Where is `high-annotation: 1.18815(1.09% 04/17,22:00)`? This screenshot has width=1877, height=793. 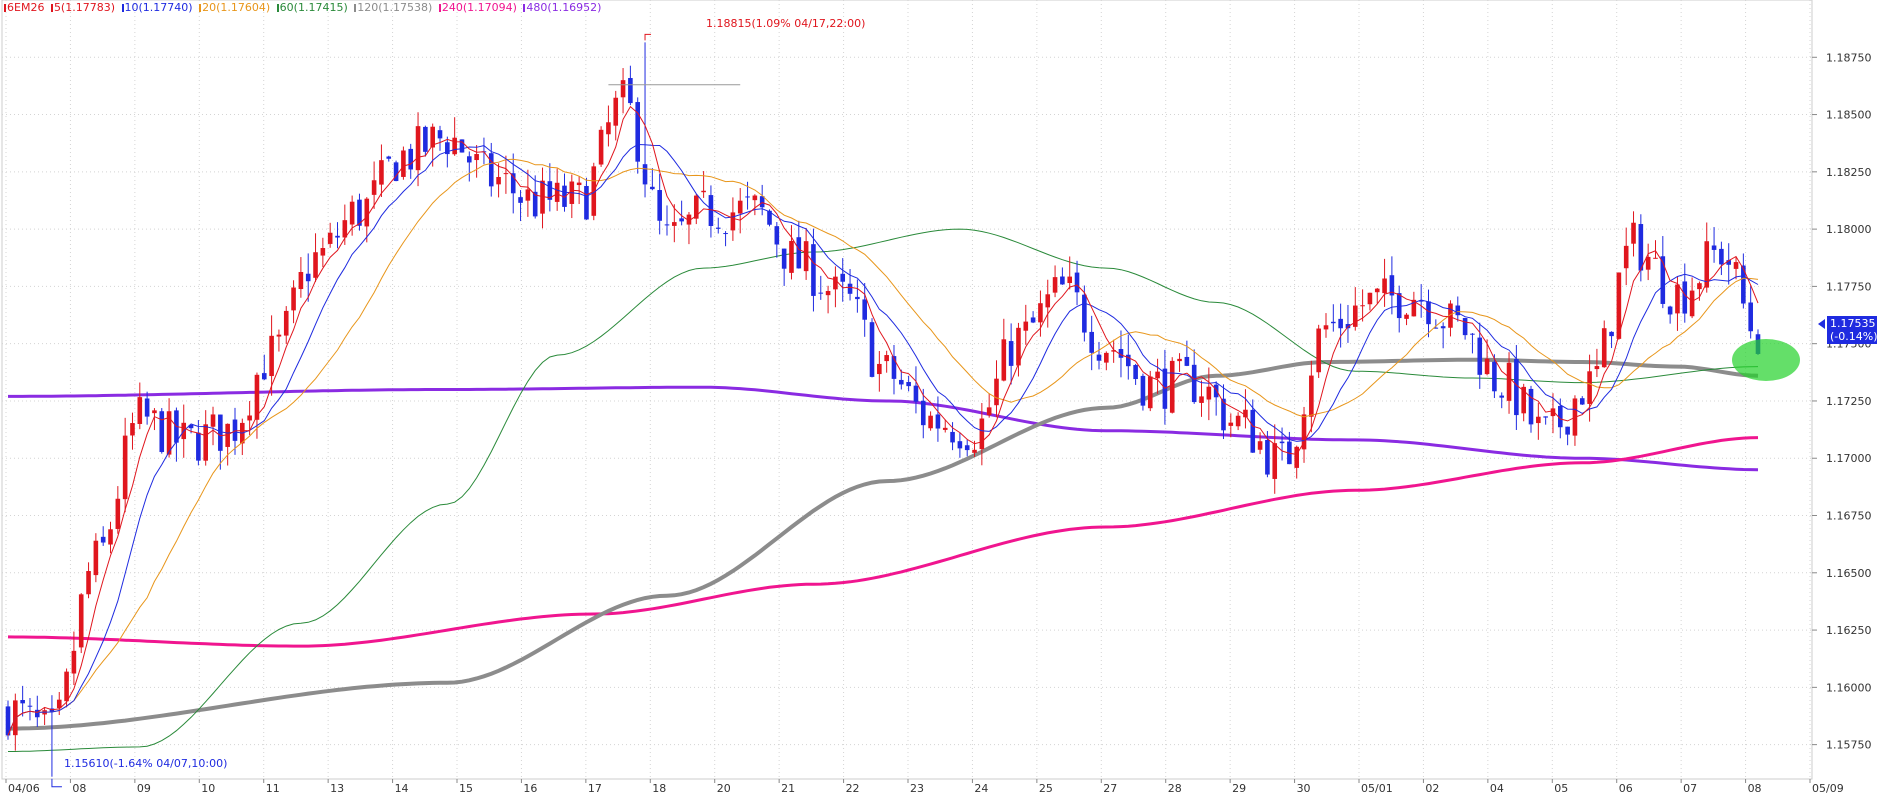 high-annotation: 1.18815(1.09% 04/17,22:00) is located at coordinates (786, 23).